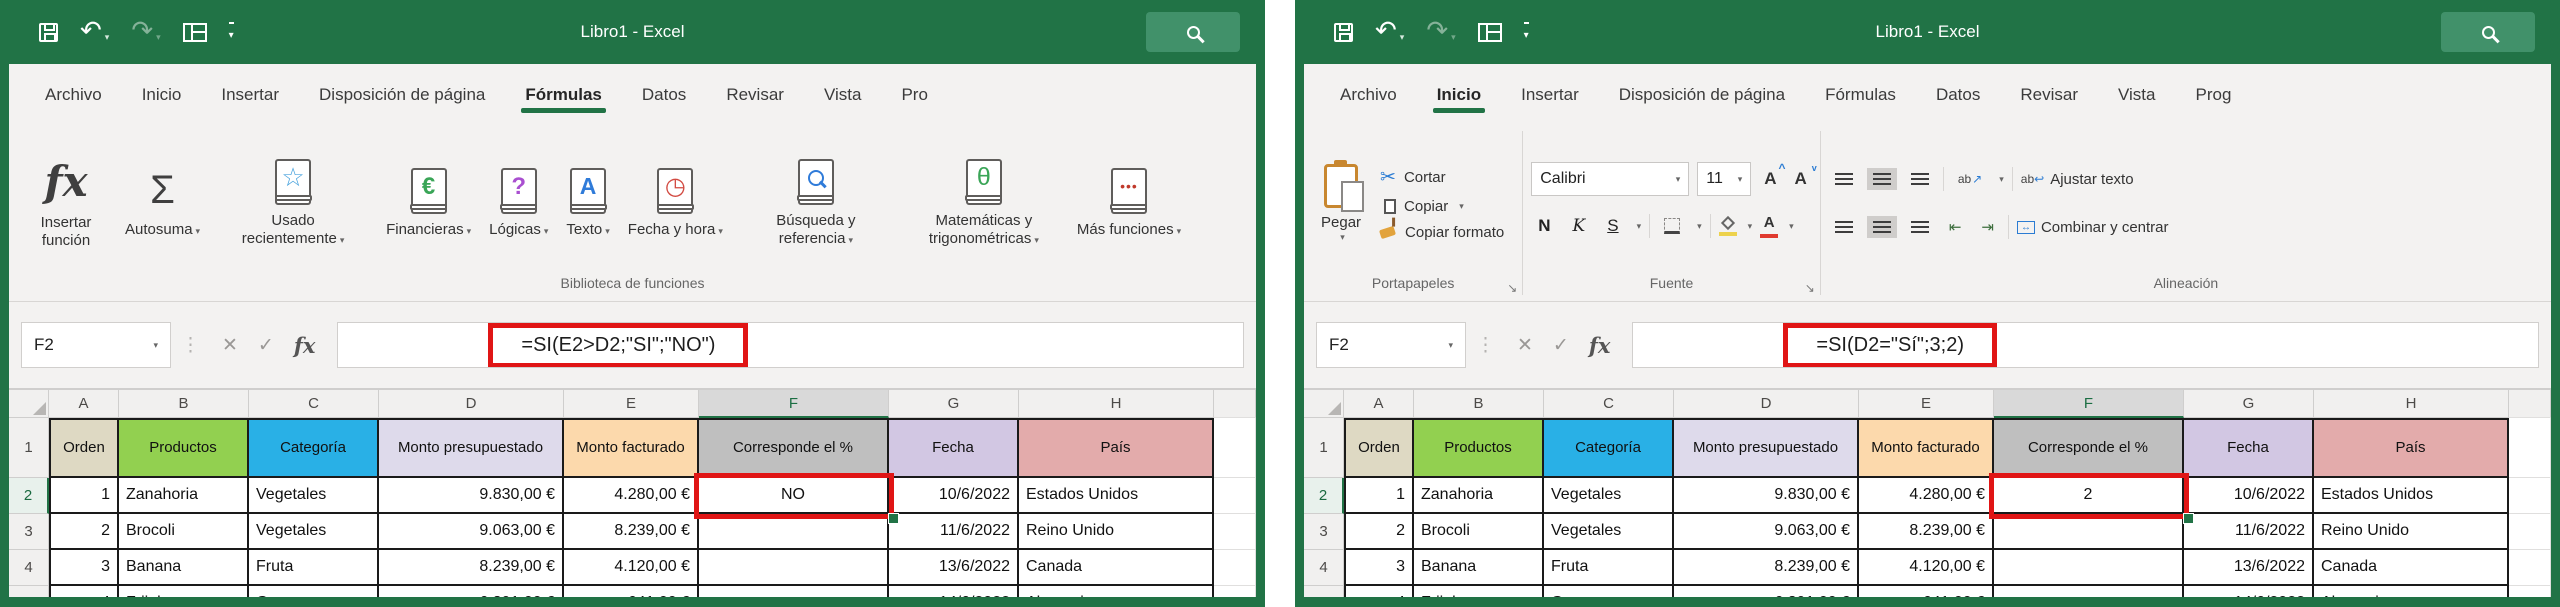 This screenshot has height=607, width=2560. Describe the element at coordinates (1970, 179) in the screenshot. I see `orientation-button: ab` at that location.